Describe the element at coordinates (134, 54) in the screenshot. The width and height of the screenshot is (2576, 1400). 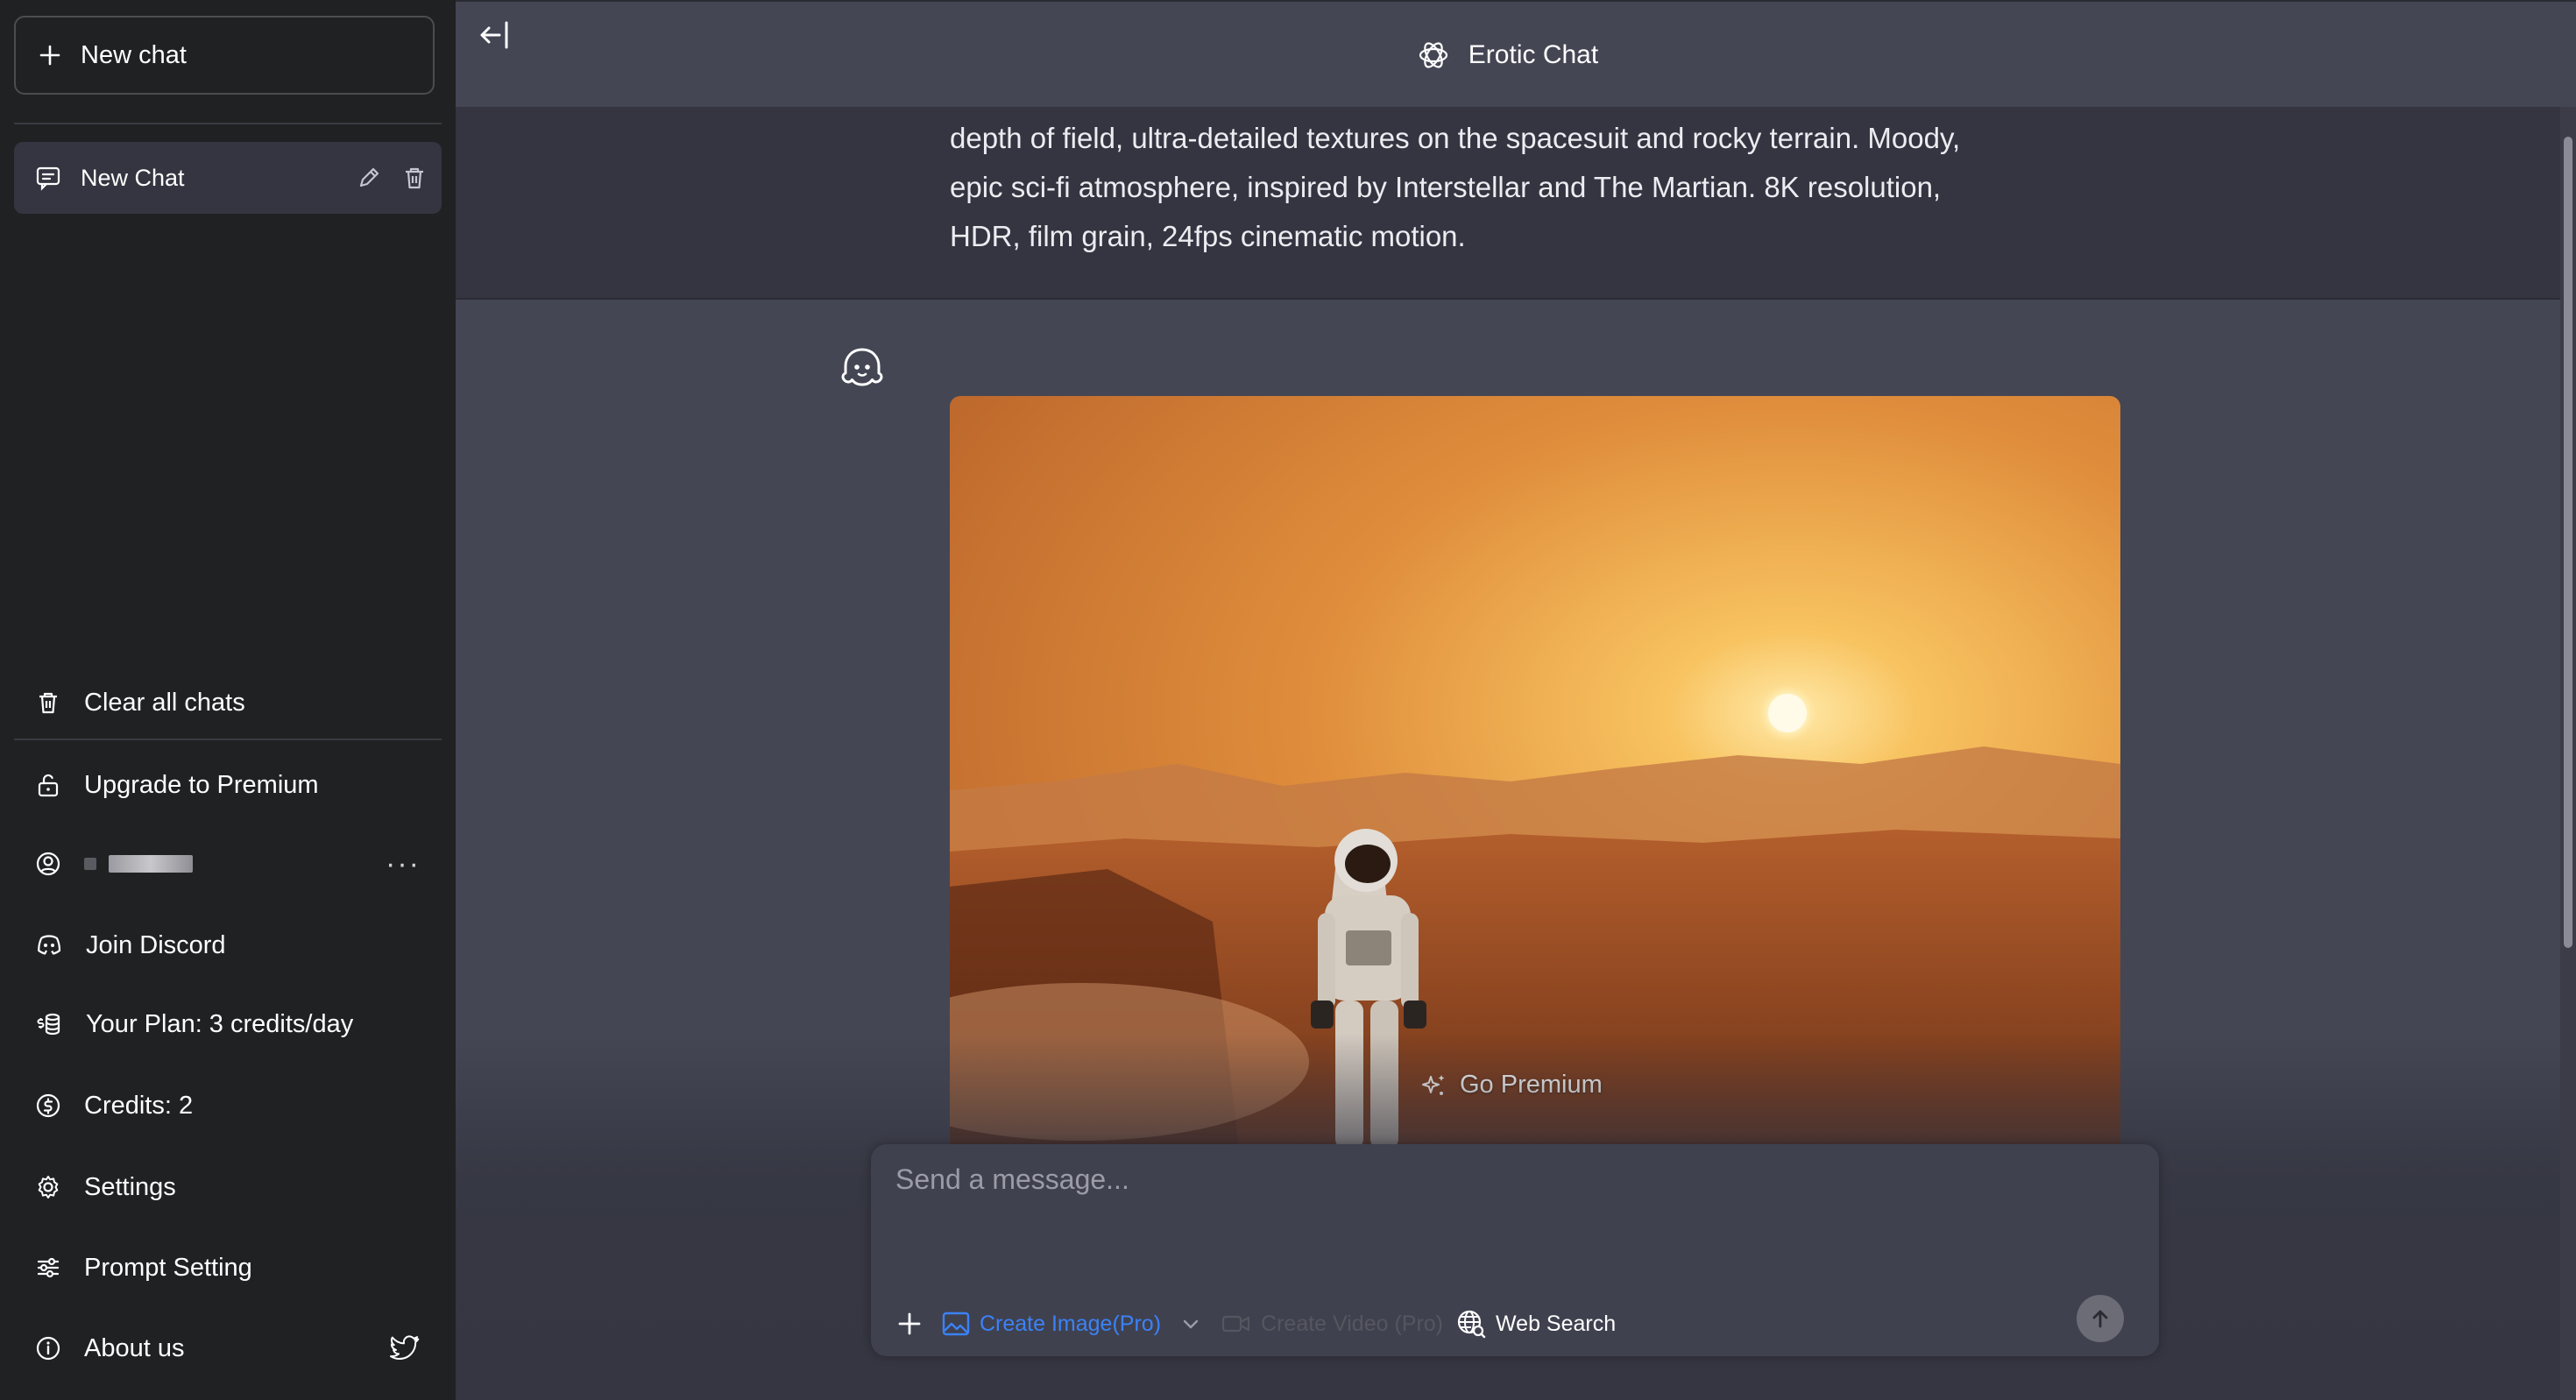
I see `new-chat-label: New chat` at that location.